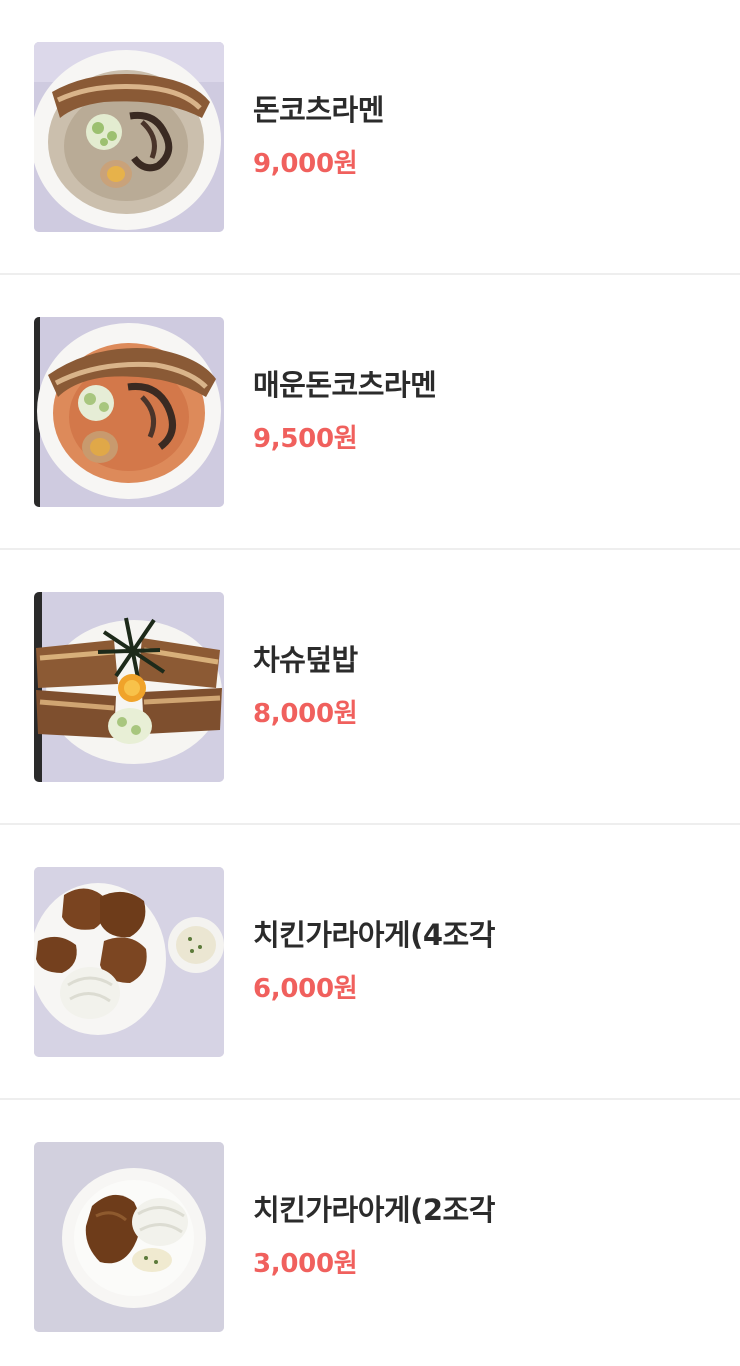  Describe the element at coordinates (374, 934) in the screenshot. I see `item-name: 치킨가라아게(4조각` at that location.